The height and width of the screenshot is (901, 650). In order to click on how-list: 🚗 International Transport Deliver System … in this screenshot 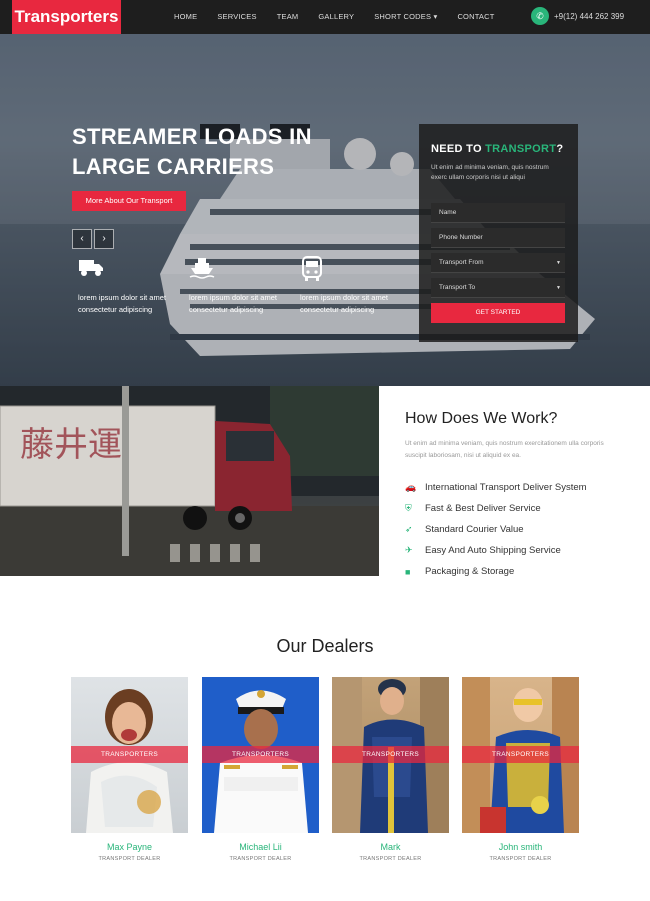, I will do `click(496, 529)`.